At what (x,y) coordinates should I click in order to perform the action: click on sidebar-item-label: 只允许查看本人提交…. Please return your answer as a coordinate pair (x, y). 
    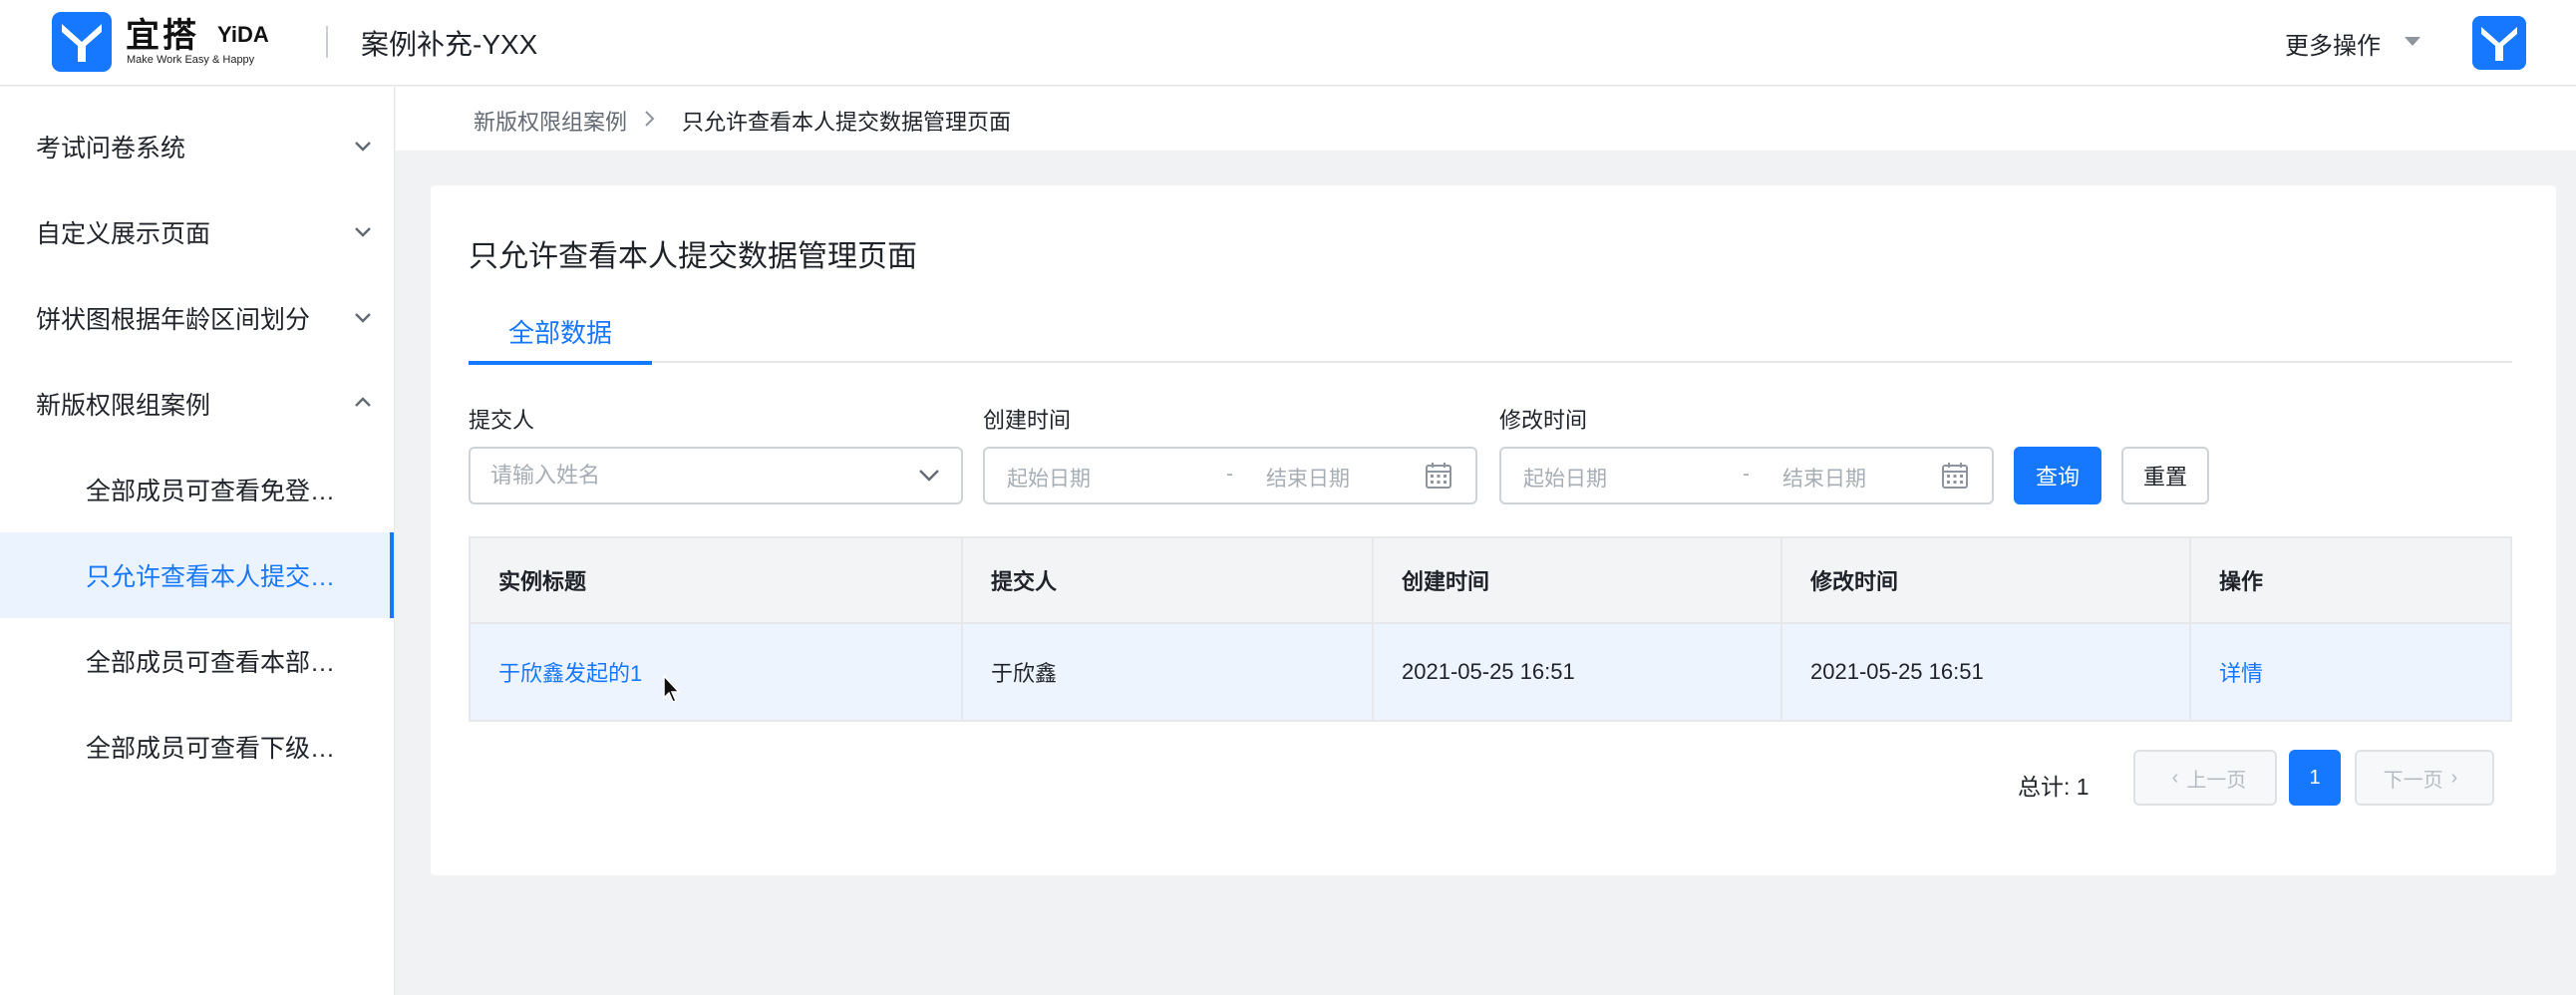
    Looking at the image, I should click on (211, 577).